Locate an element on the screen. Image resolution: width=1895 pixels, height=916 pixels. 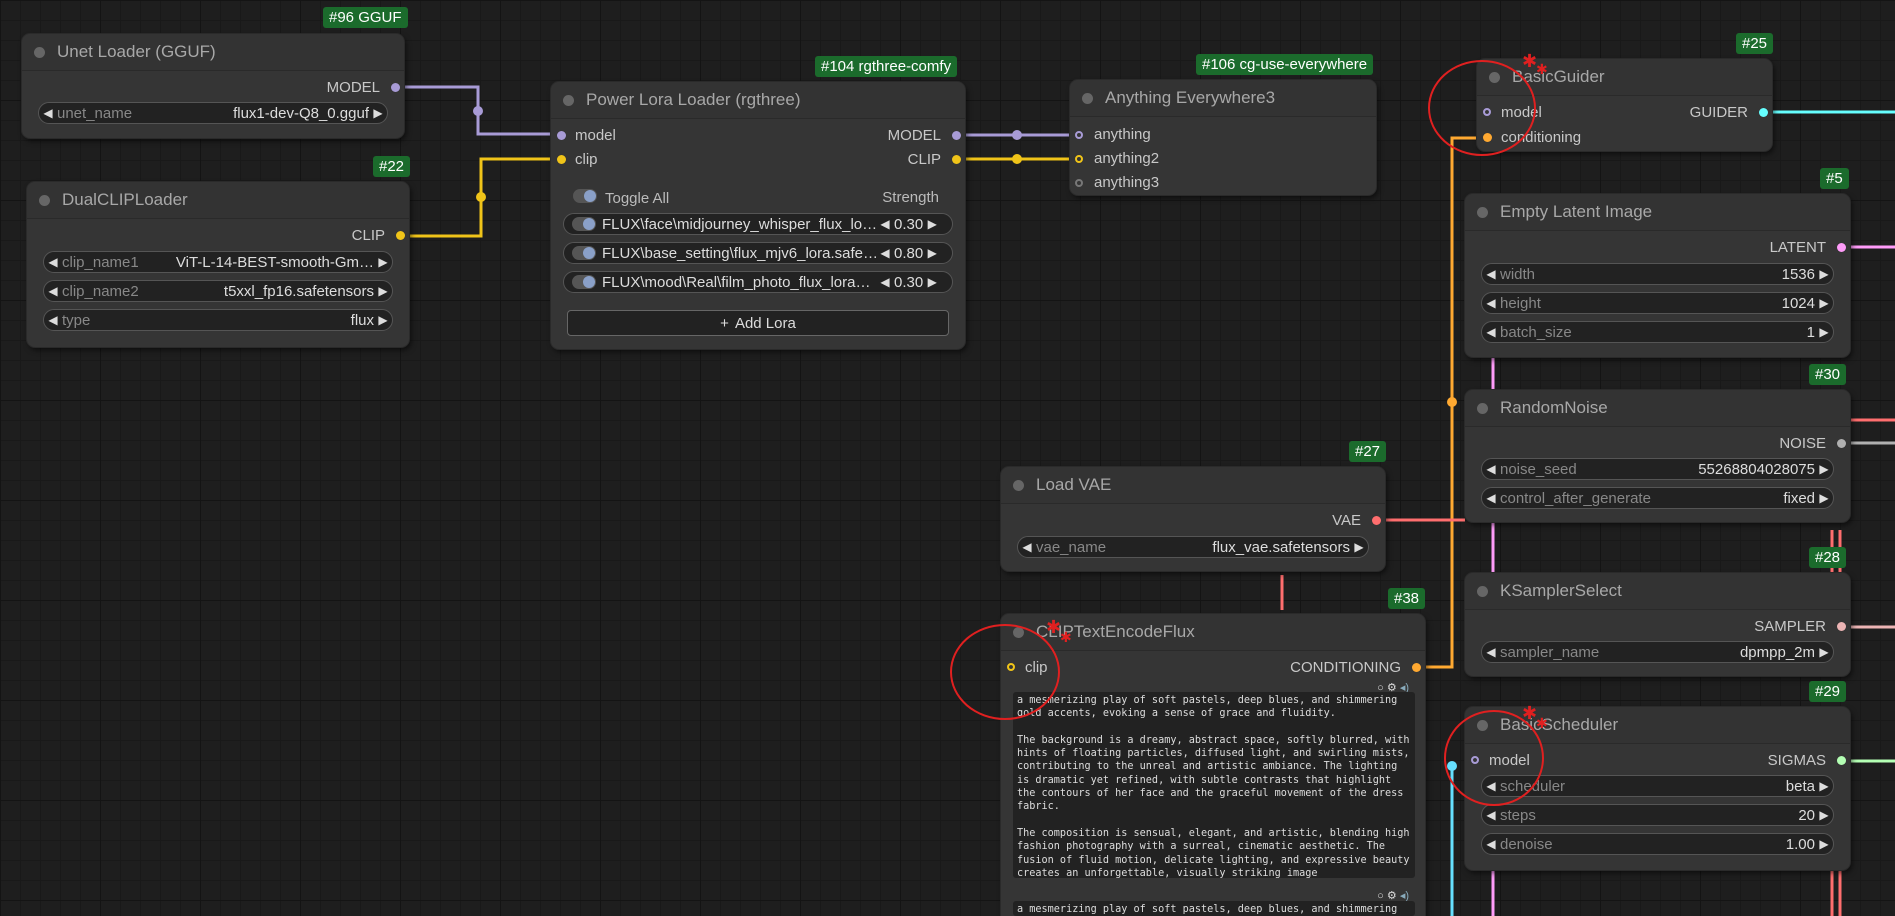
width-widget: ◀ width 1536 ▶ is located at coordinates (1657, 274).